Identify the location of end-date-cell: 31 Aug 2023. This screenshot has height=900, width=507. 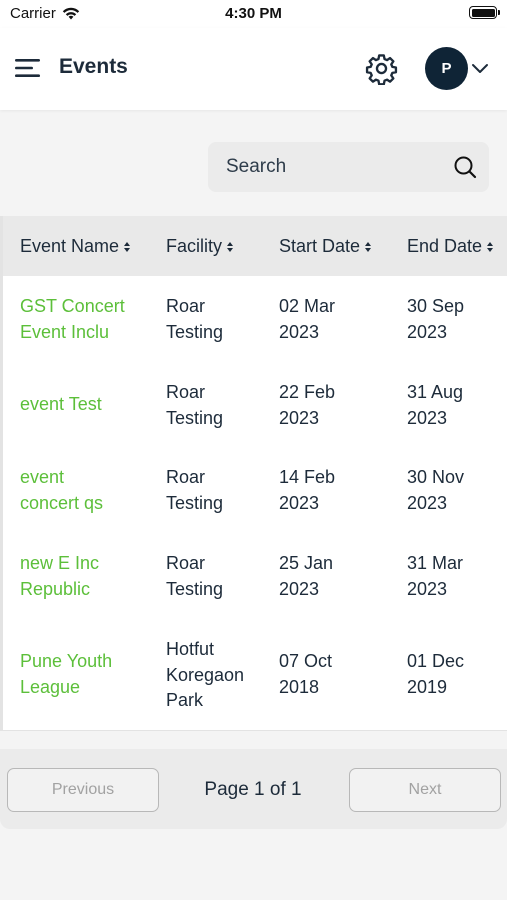
(435, 405).